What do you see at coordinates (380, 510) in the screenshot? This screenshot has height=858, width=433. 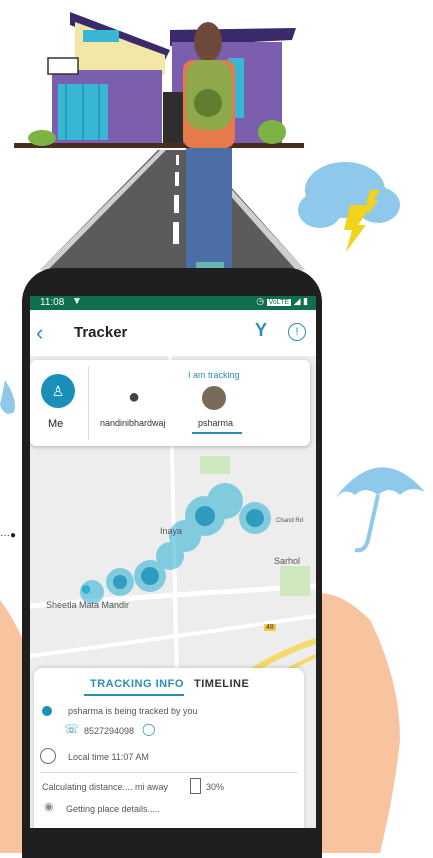 I see `umbrella-illustration` at bounding box center [380, 510].